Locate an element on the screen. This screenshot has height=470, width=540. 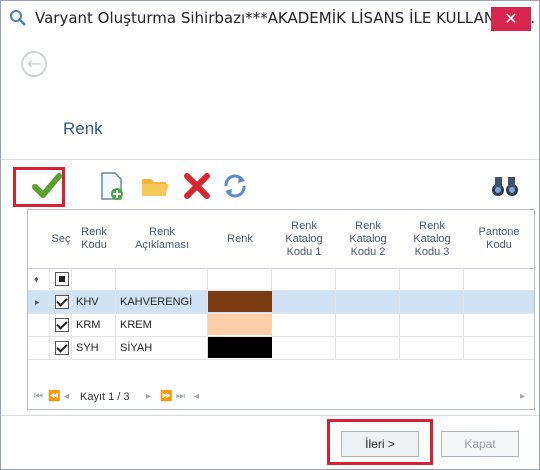
toolbar is located at coordinates (275, 186).